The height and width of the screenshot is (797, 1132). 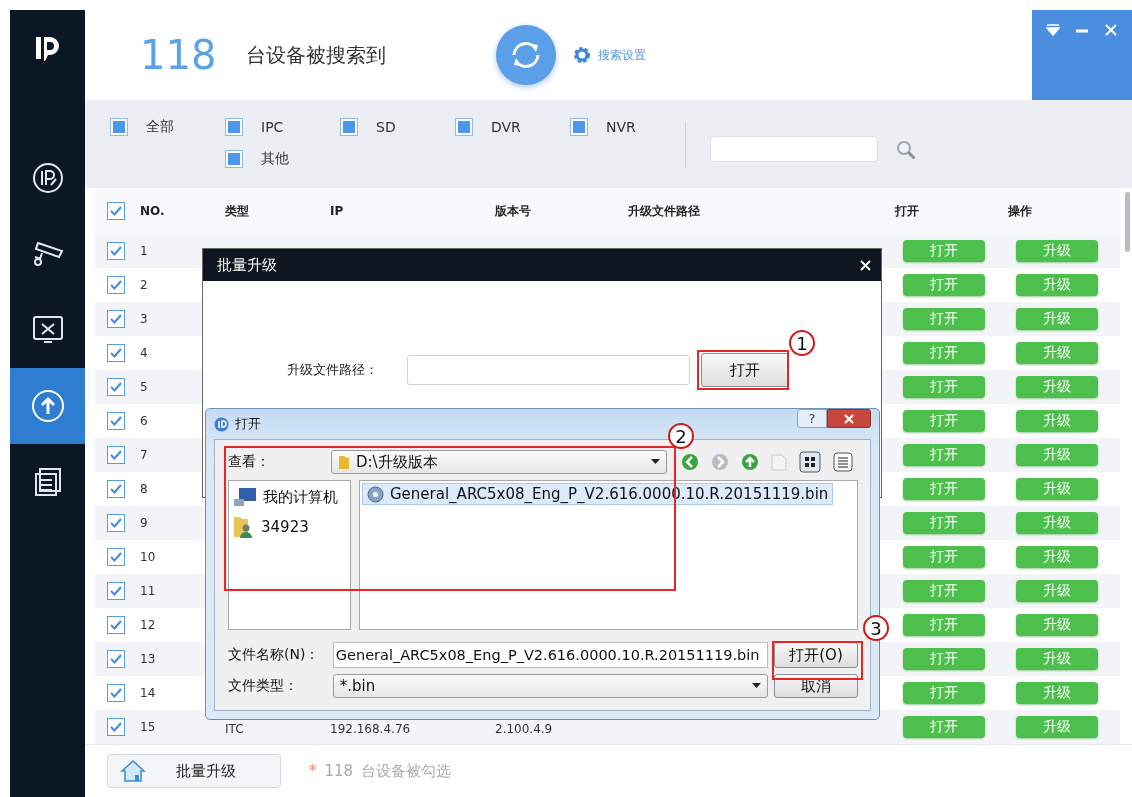 What do you see at coordinates (167, 127) in the screenshot?
I see `filter-checkbox: 全部` at bounding box center [167, 127].